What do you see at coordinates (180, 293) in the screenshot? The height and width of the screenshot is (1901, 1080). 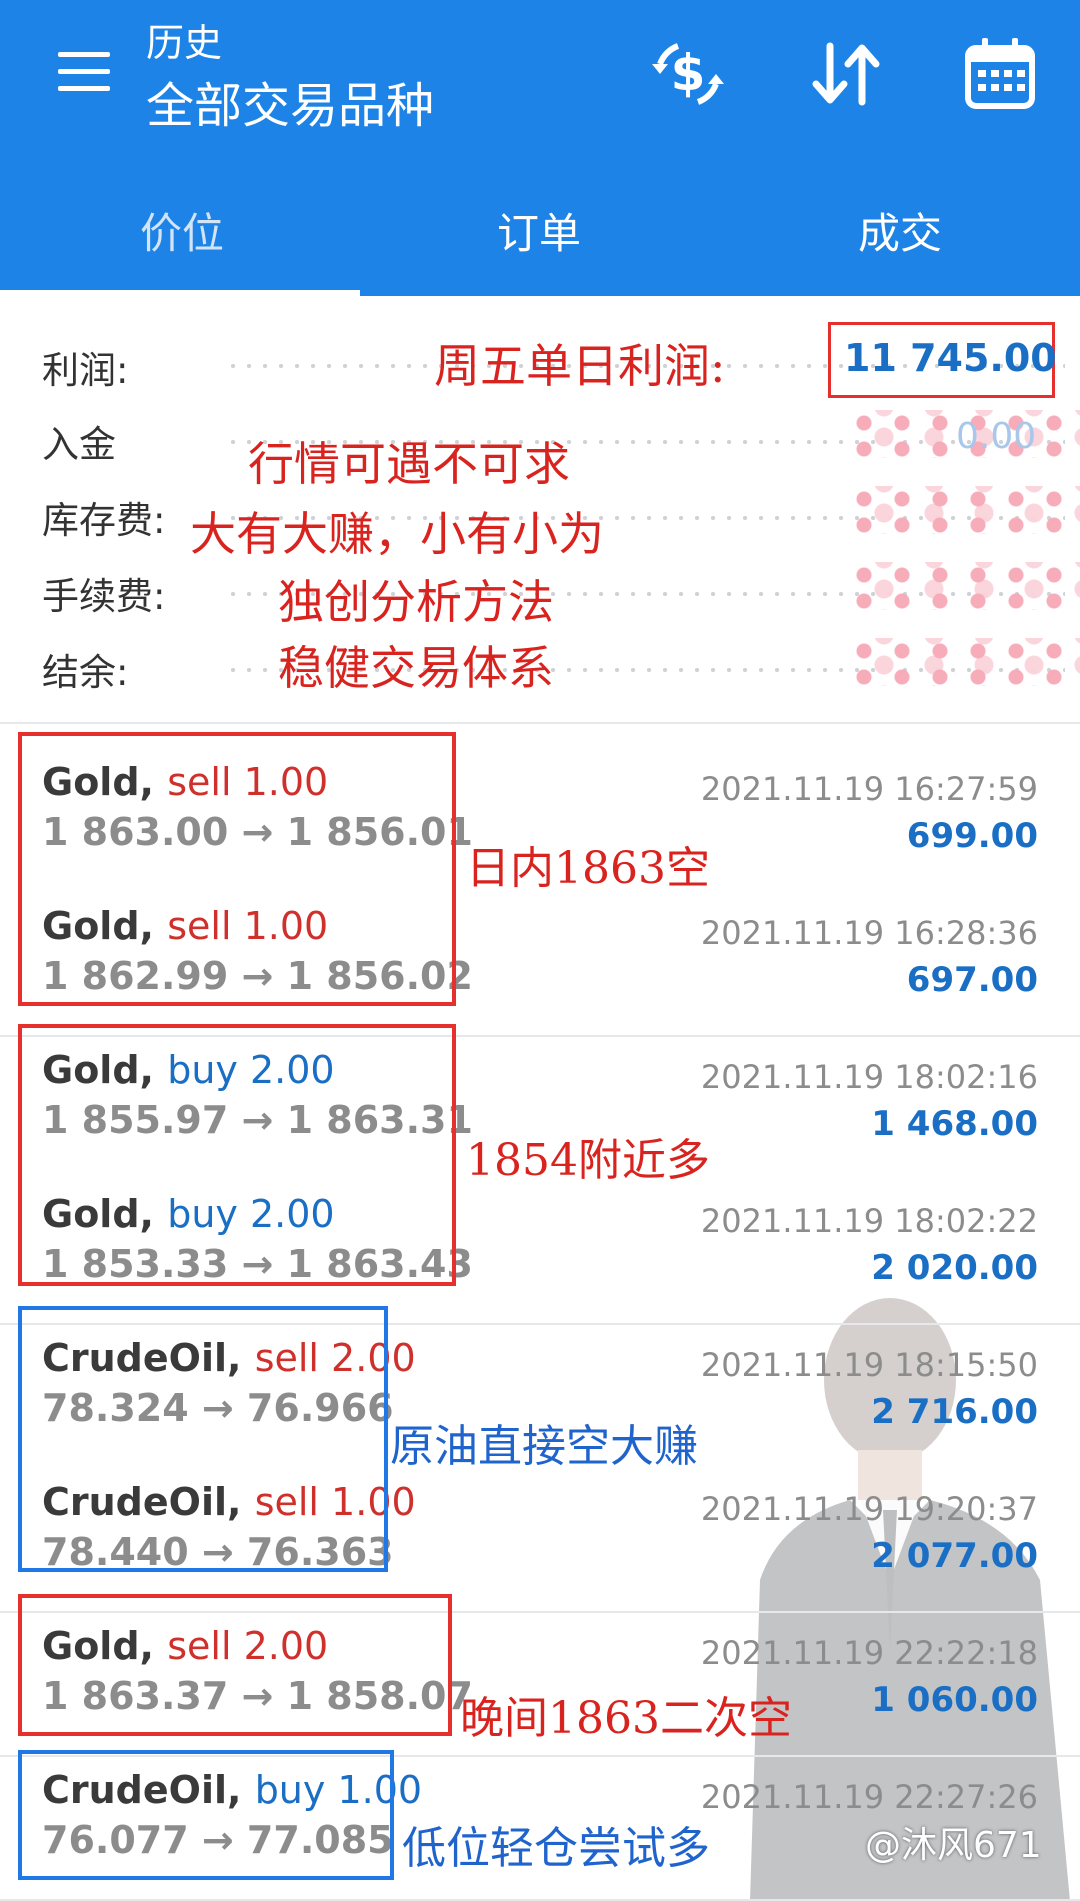 I see `tab-indicator` at bounding box center [180, 293].